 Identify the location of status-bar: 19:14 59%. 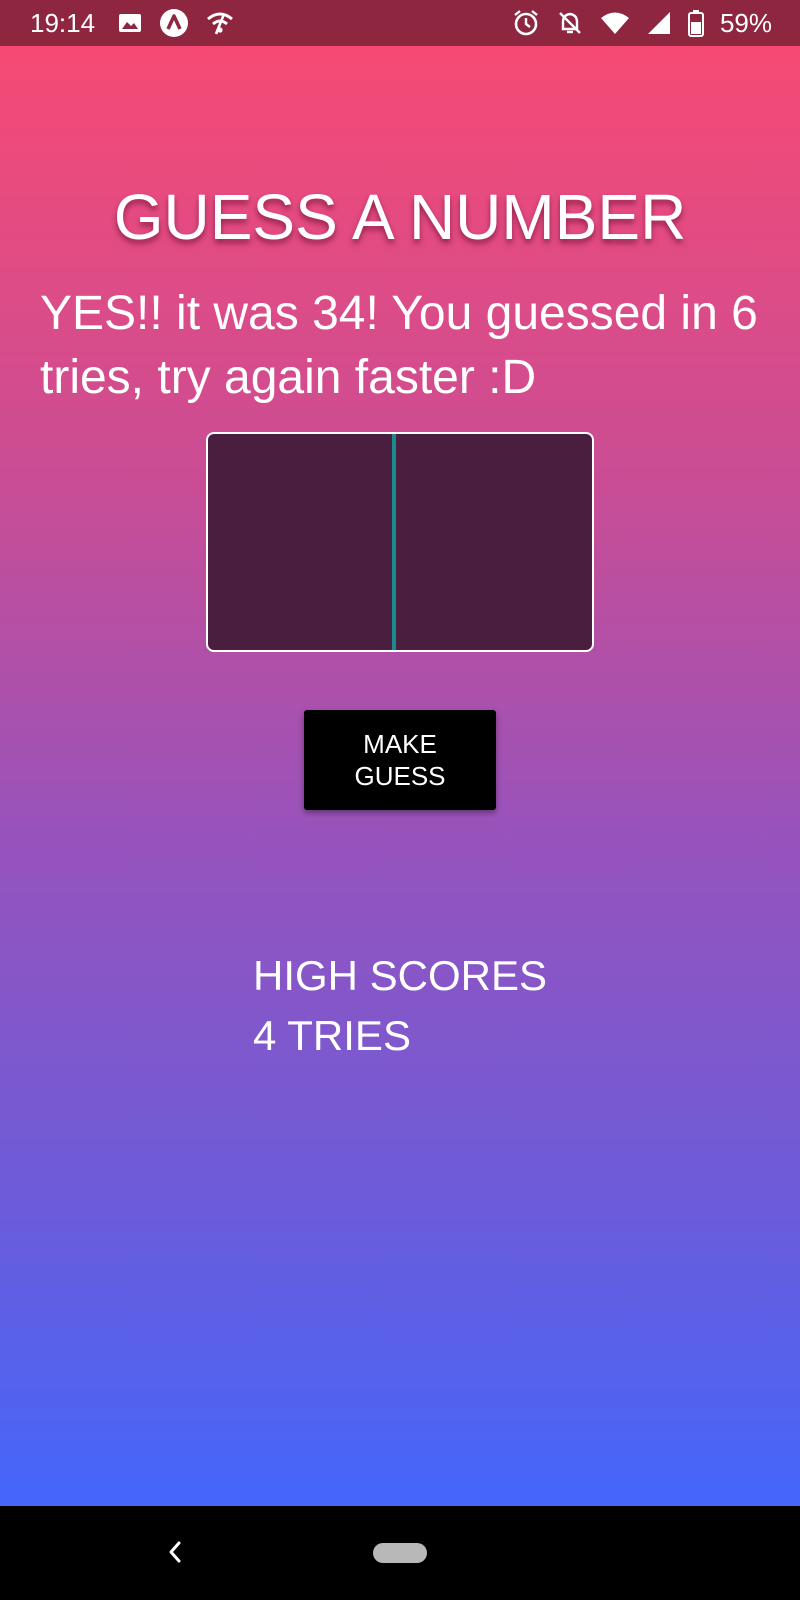
(400, 23).